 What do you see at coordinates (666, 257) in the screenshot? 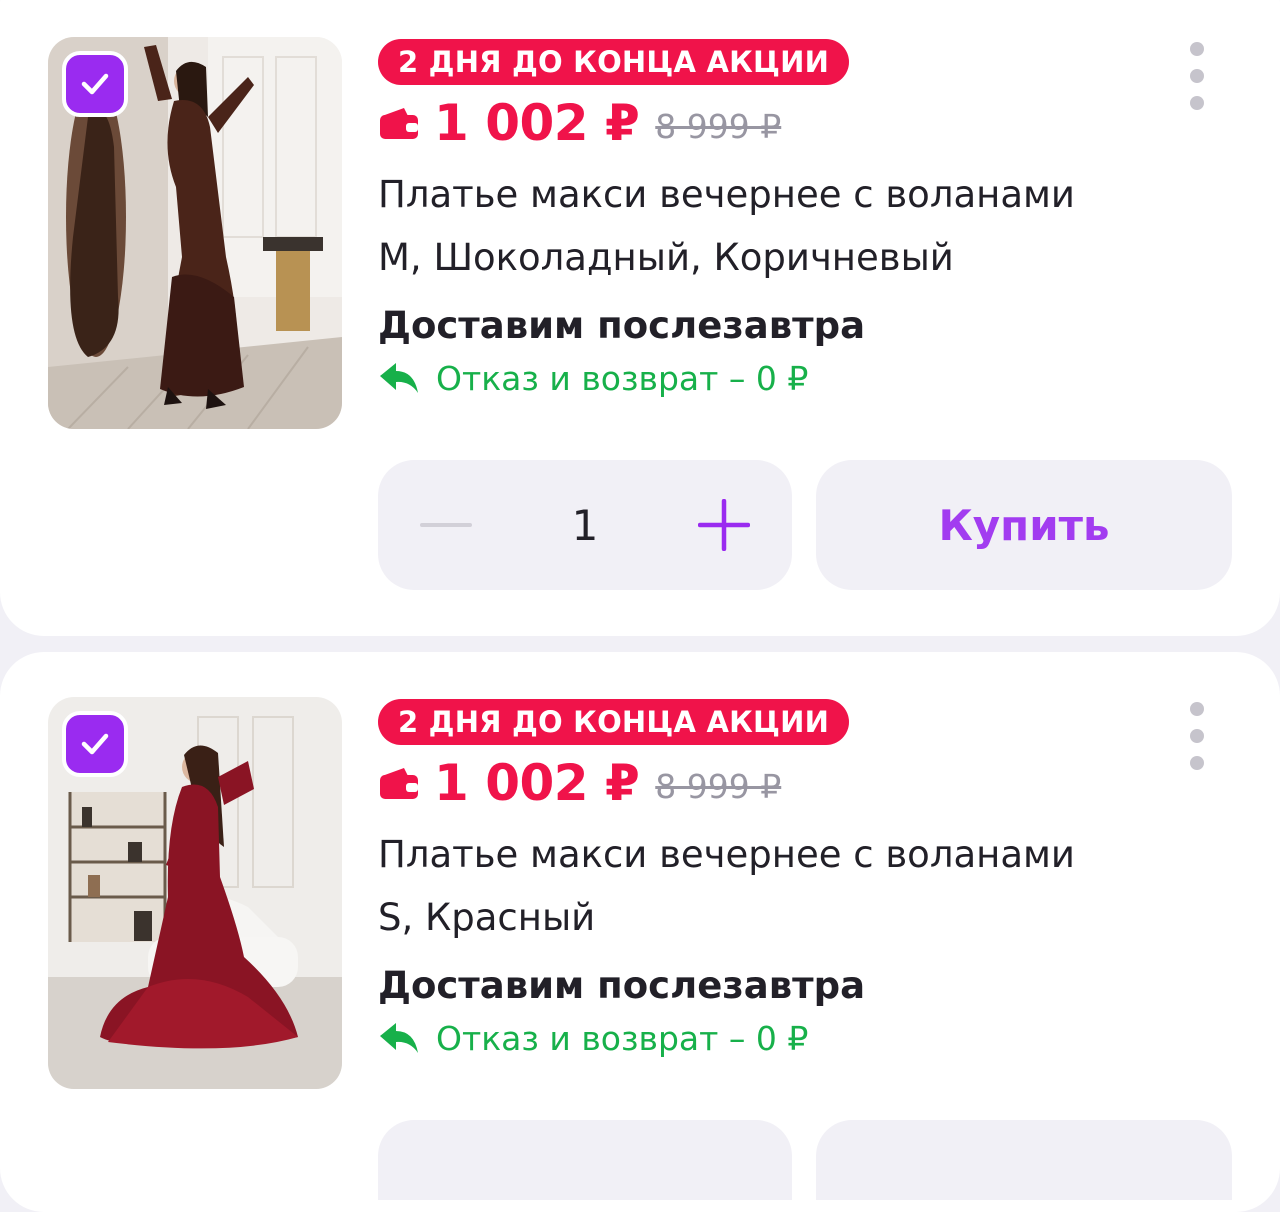
I see `product-variant: M, Шоколадный, Коричневый` at bounding box center [666, 257].